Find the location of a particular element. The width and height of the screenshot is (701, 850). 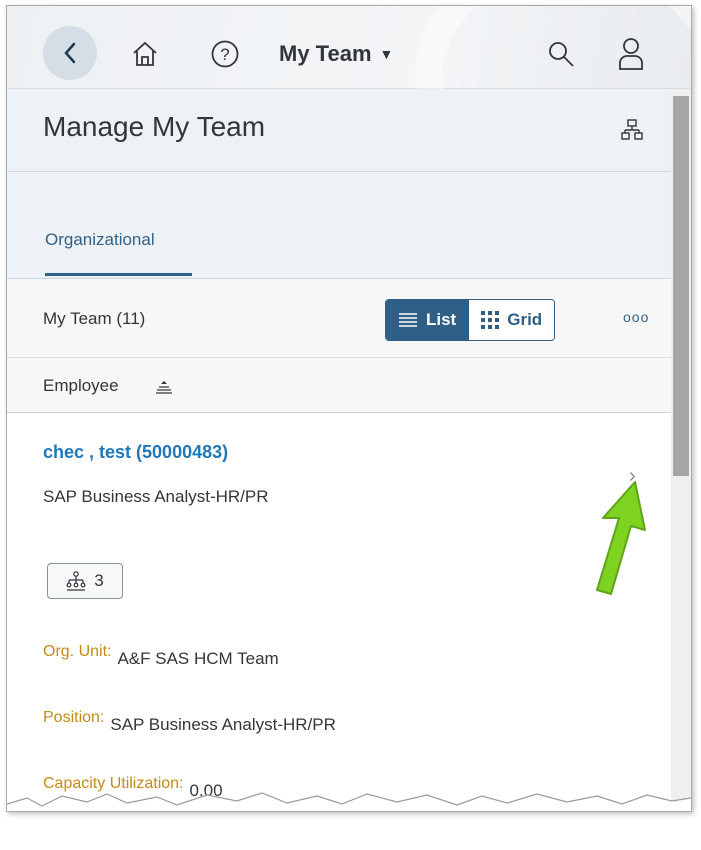

help-button: ? is located at coordinates (225, 54).